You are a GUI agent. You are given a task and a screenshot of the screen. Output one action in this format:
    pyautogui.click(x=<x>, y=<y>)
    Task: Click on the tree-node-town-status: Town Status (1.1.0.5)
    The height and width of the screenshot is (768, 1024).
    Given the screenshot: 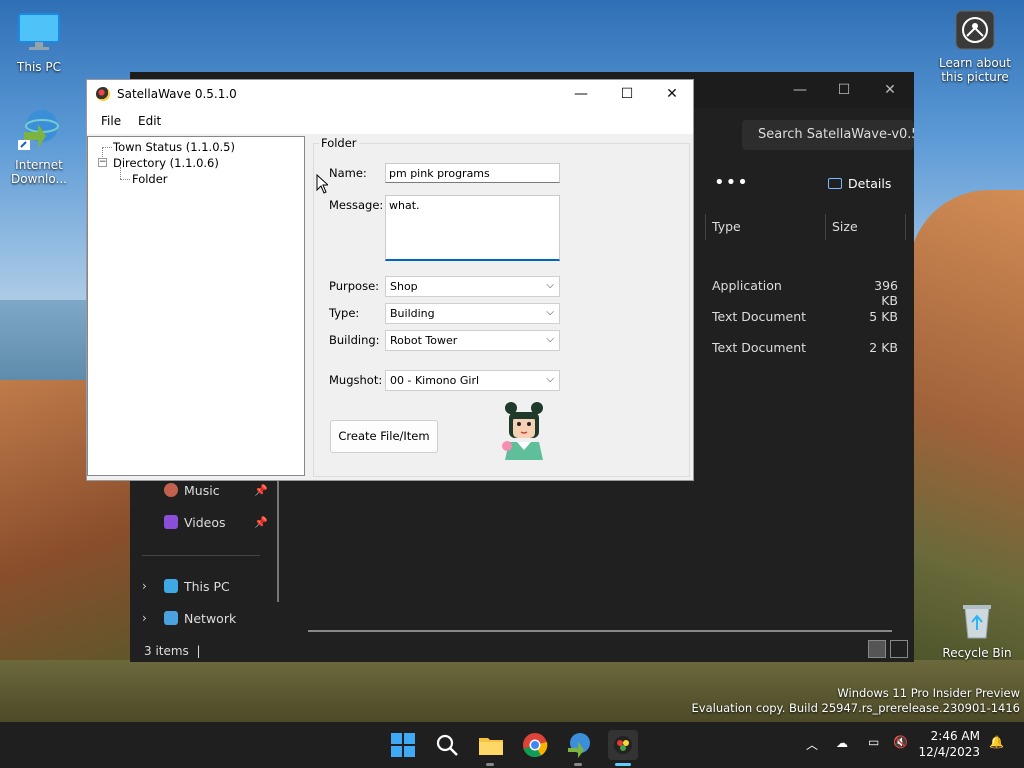 What is the action you would take?
    pyautogui.click(x=174, y=147)
    